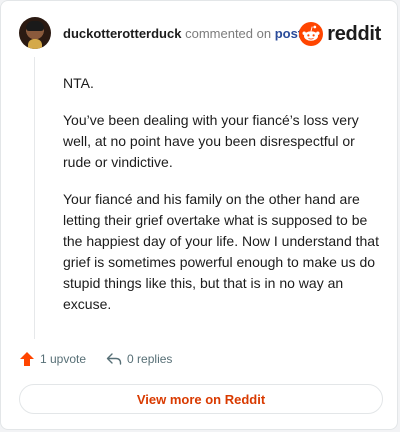  What do you see at coordinates (150, 359) in the screenshot?
I see `replies-count: 0 replies` at bounding box center [150, 359].